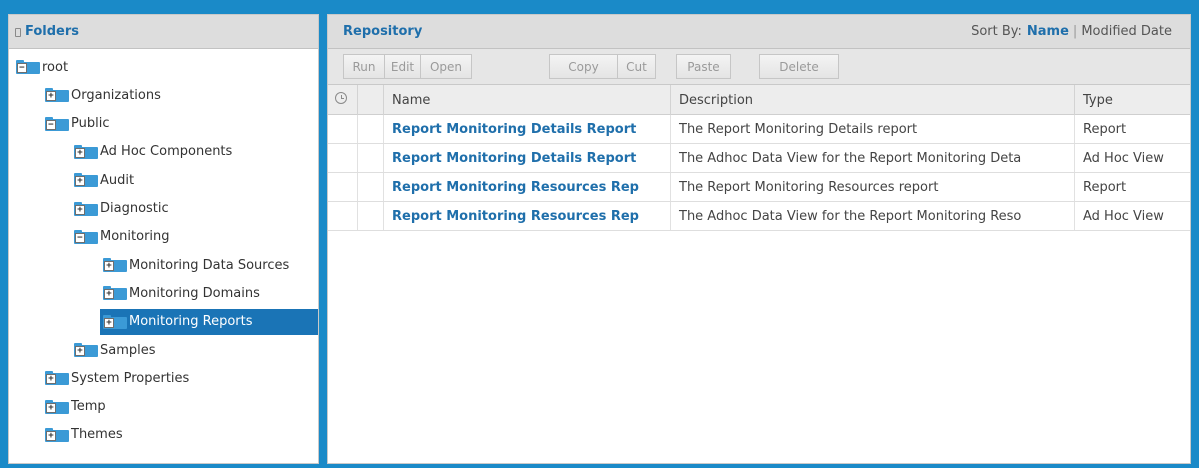  Describe the element at coordinates (446, 66) in the screenshot. I see `open-button: Open` at that location.